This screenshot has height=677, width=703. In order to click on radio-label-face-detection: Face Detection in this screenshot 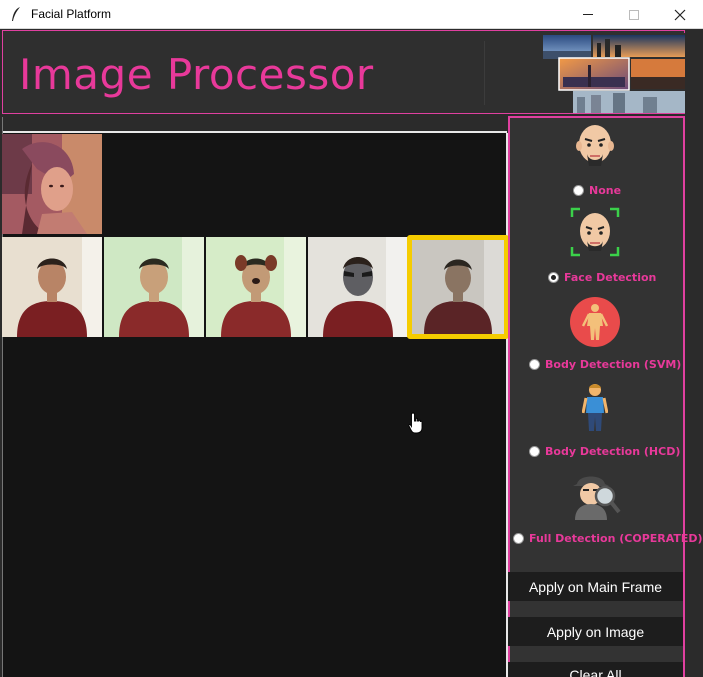, I will do `click(610, 277)`.